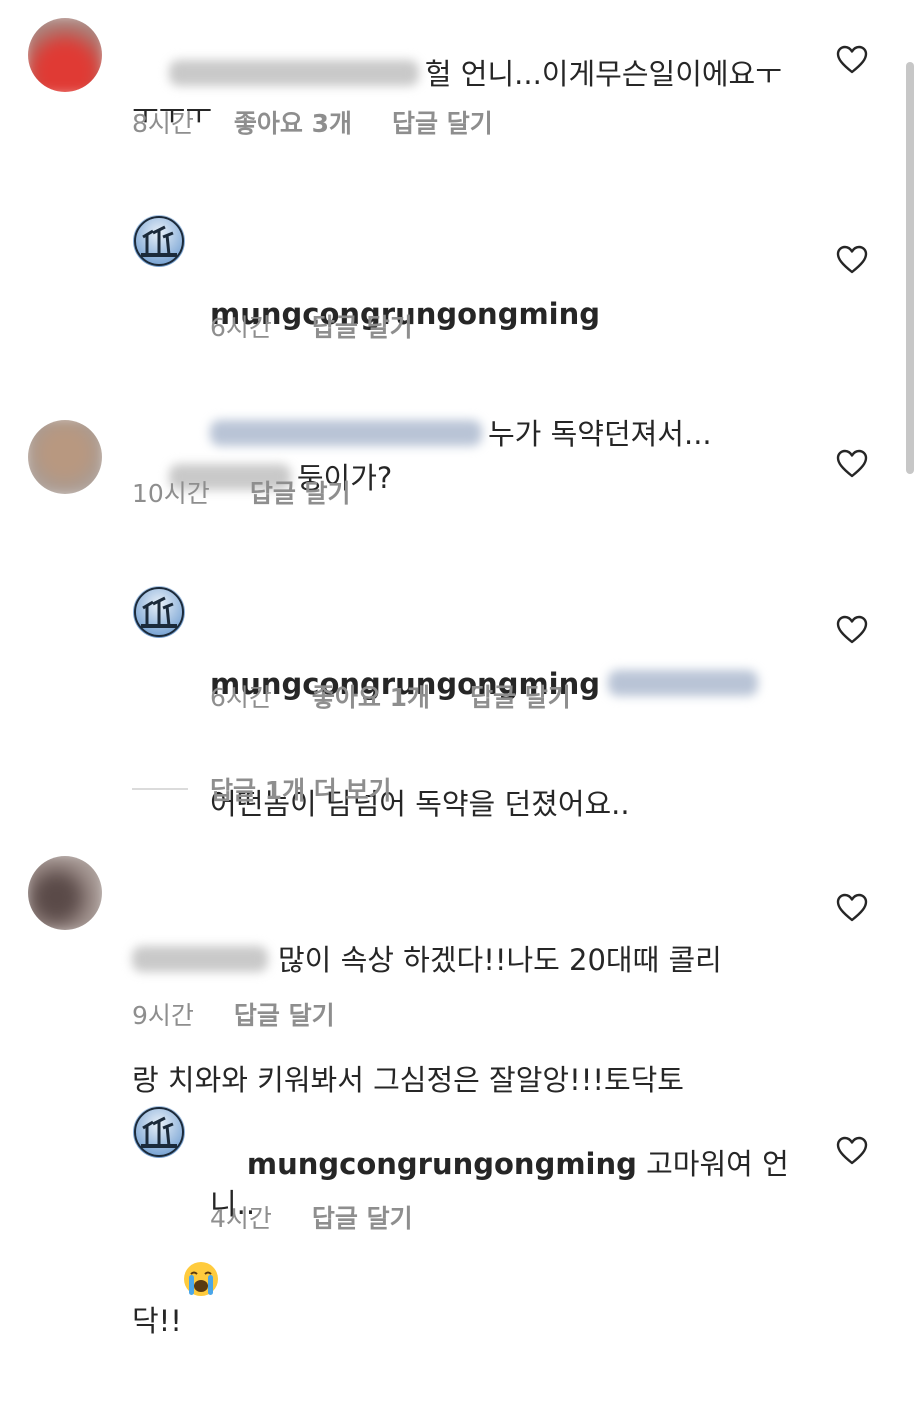 This screenshot has height=1421, width=922. I want to click on comment-meta: 6시간 답글 달기, so click(331, 328).